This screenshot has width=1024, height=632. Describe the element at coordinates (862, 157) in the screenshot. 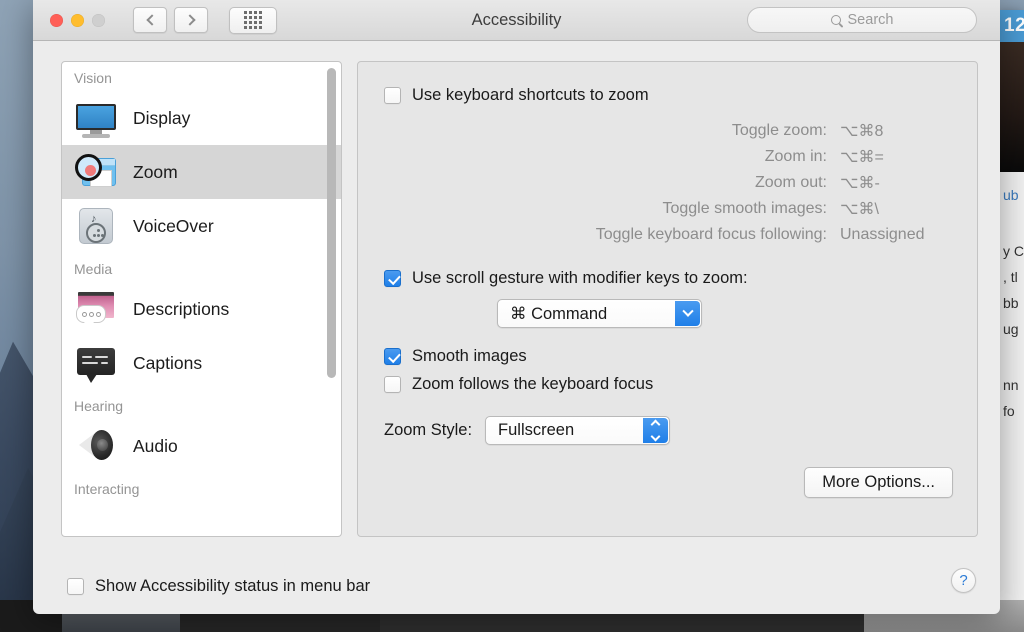

I see `shortcut-key: ⌥⌘=` at that location.